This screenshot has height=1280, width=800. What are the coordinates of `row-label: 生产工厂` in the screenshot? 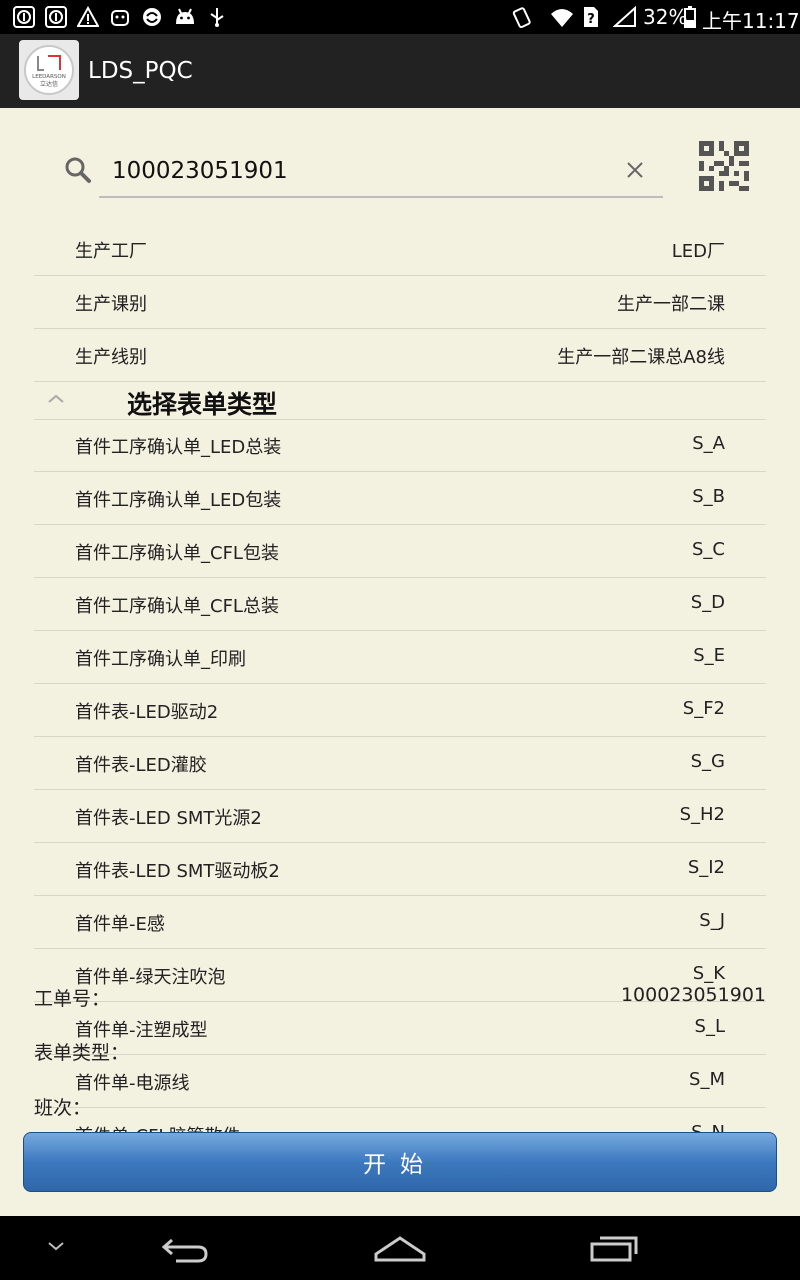 It's located at (111, 251).